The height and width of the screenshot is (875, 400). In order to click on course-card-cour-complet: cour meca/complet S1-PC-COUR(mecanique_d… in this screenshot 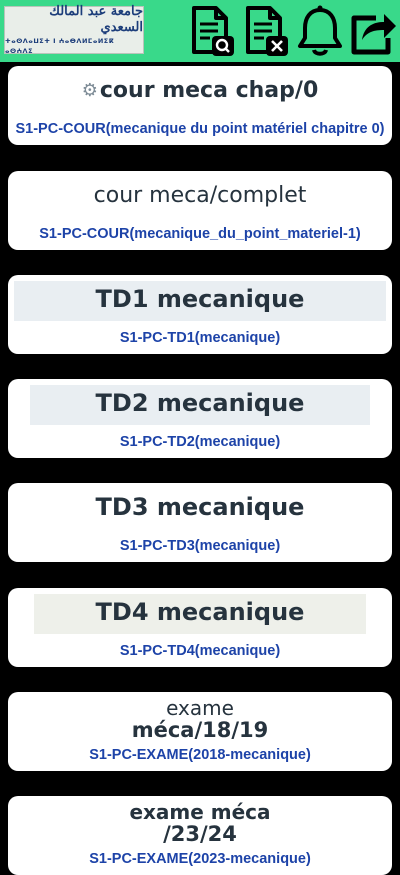, I will do `click(200, 210)`.